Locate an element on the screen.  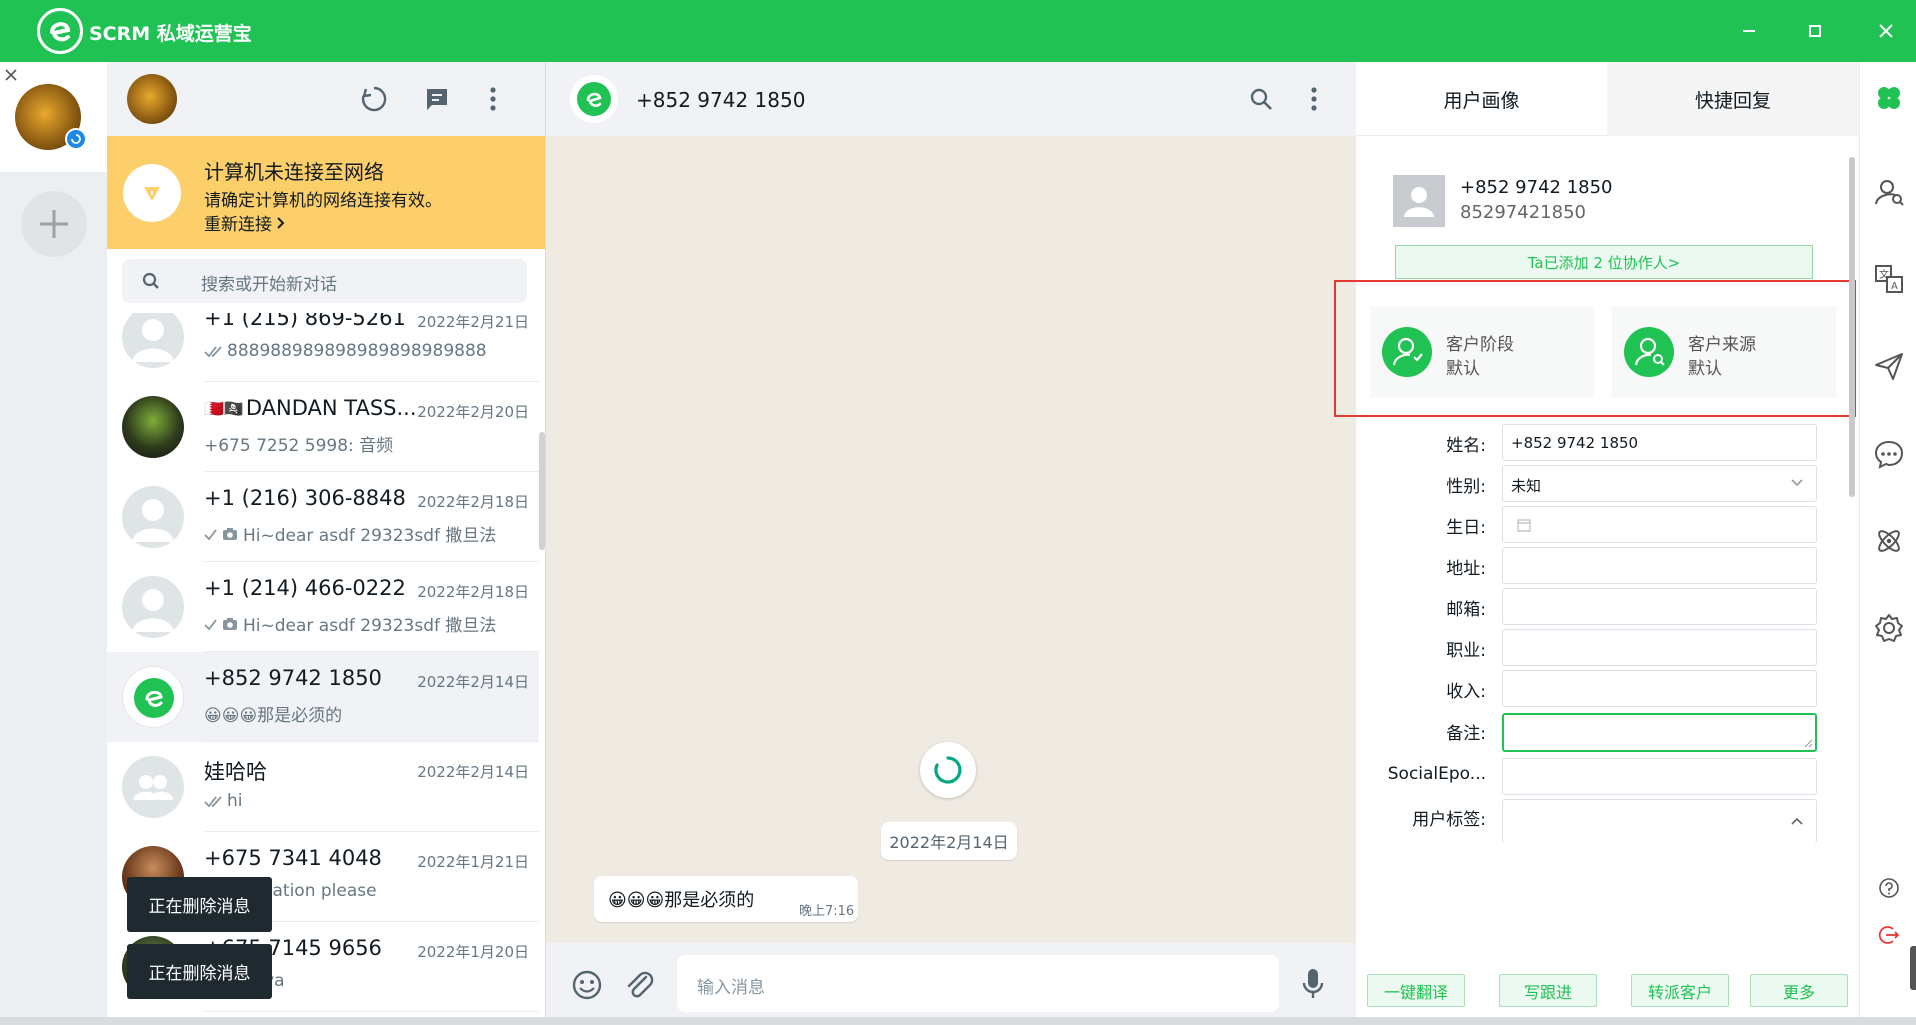
gear-icon is located at coordinates (1889, 628).